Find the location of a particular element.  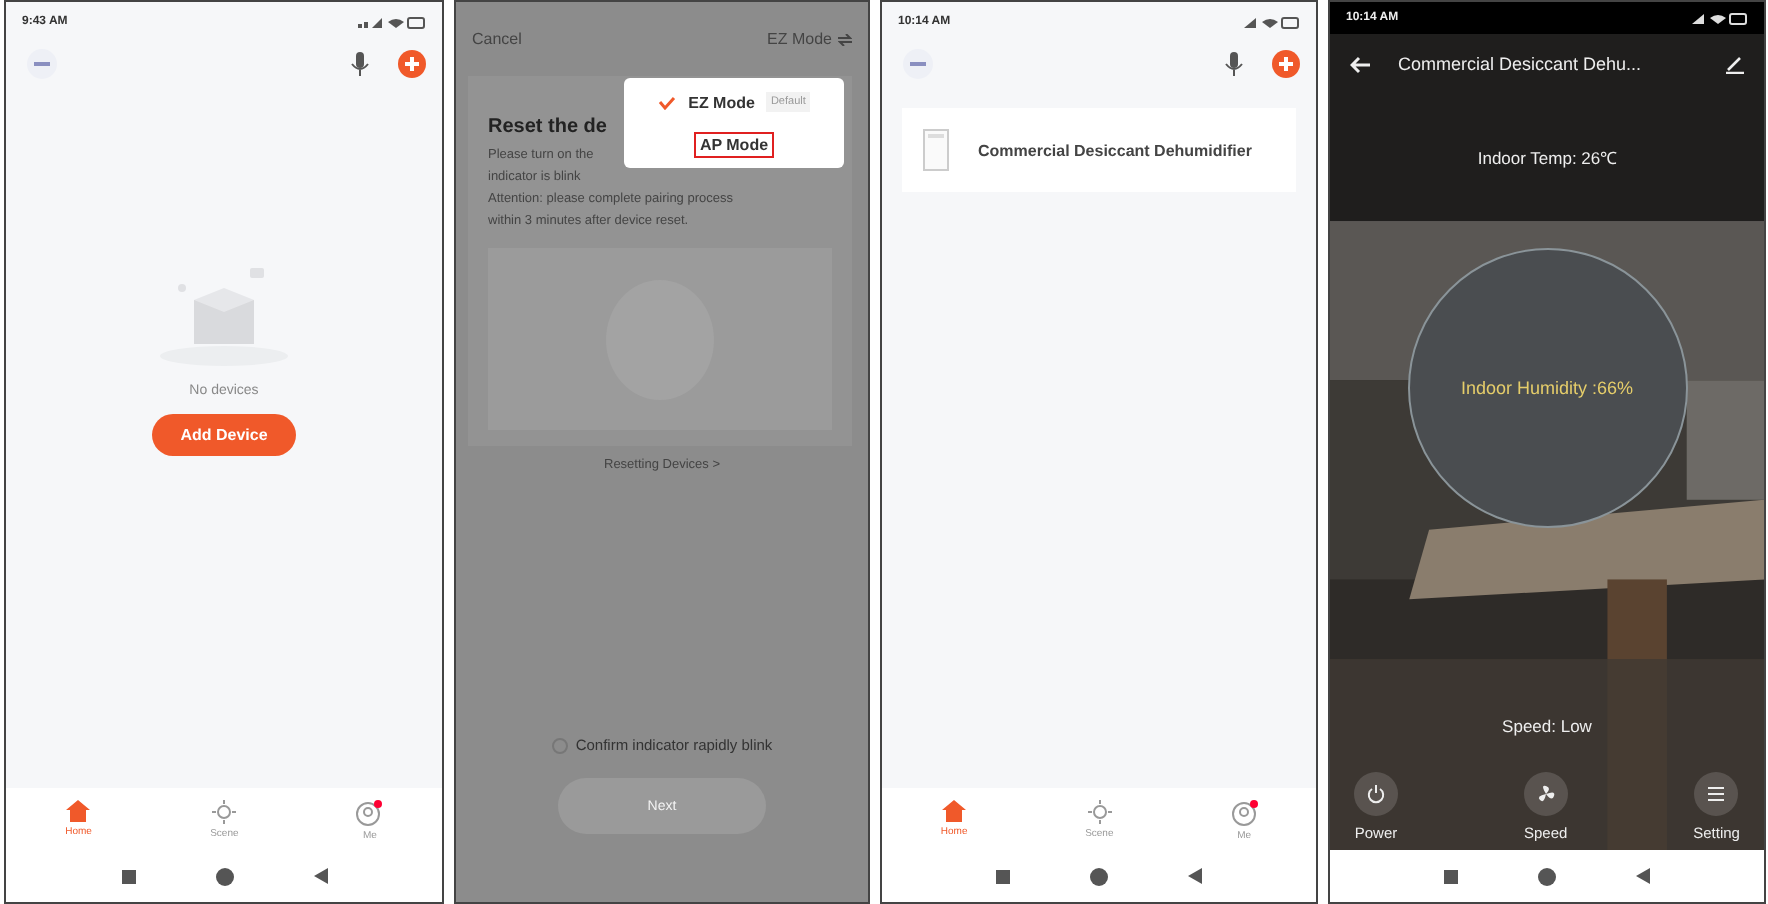

back-arrow-icon is located at coordinates (1360, 64).